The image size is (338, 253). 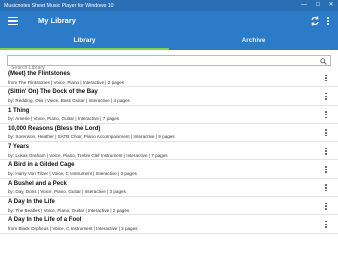 I want to click on tab-selected-indicator, so click(x=84, y=49).